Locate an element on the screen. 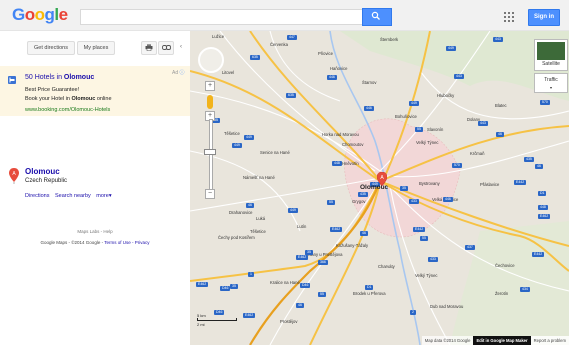 Image resolution: width=569 pixels, height=345 pixels. get-directions-button: Get directions is located at coordinates (51, 48).